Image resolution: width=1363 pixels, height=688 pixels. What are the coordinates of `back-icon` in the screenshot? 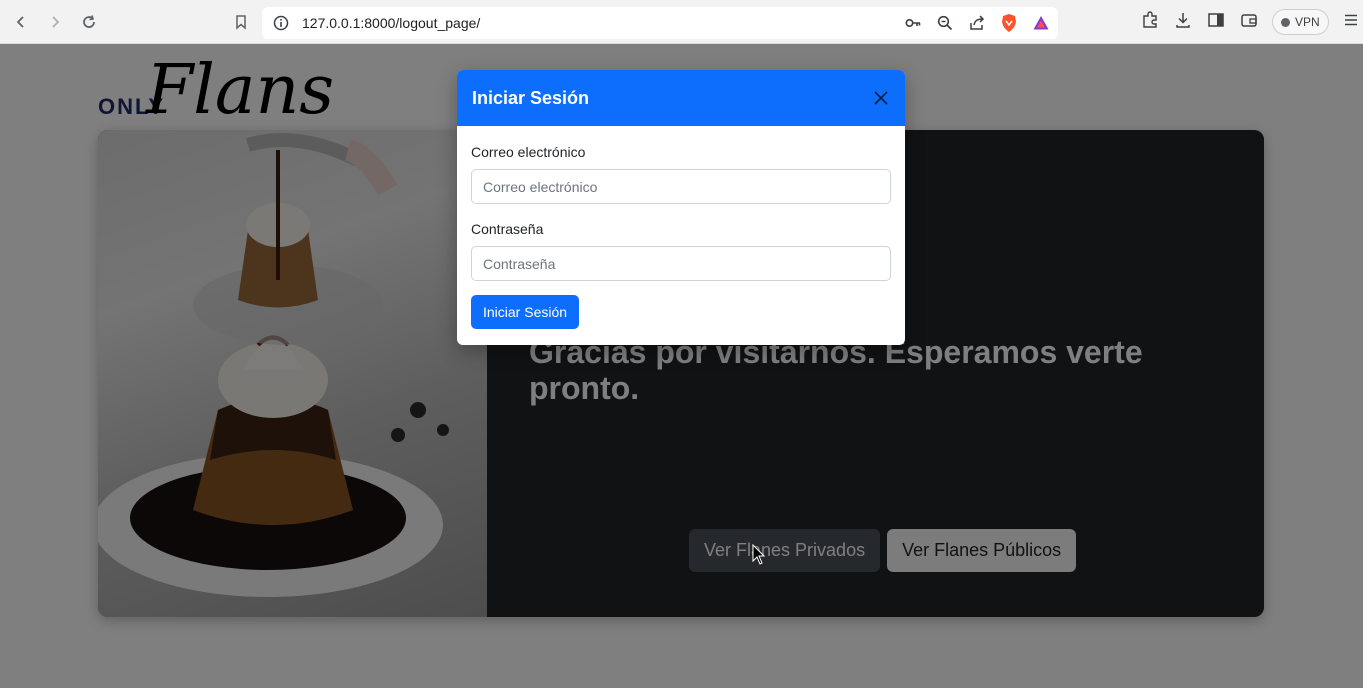 It's located at (21, 22).